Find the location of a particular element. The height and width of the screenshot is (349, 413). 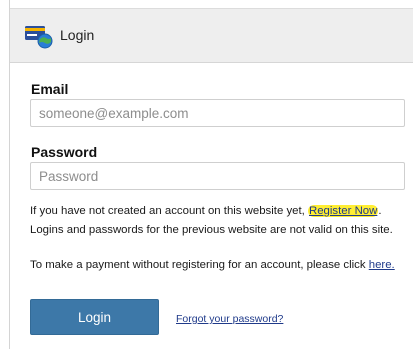

register-highlight: Register Now is located at coordinates (343, 211).